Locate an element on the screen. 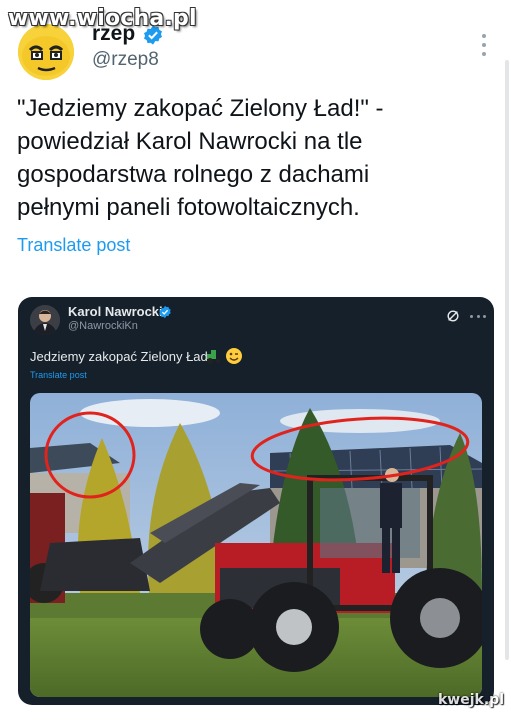 Image resolution: width=511 pixels, height=720 pixels. quoted-author-avatar is located at coordinates (45, 320).